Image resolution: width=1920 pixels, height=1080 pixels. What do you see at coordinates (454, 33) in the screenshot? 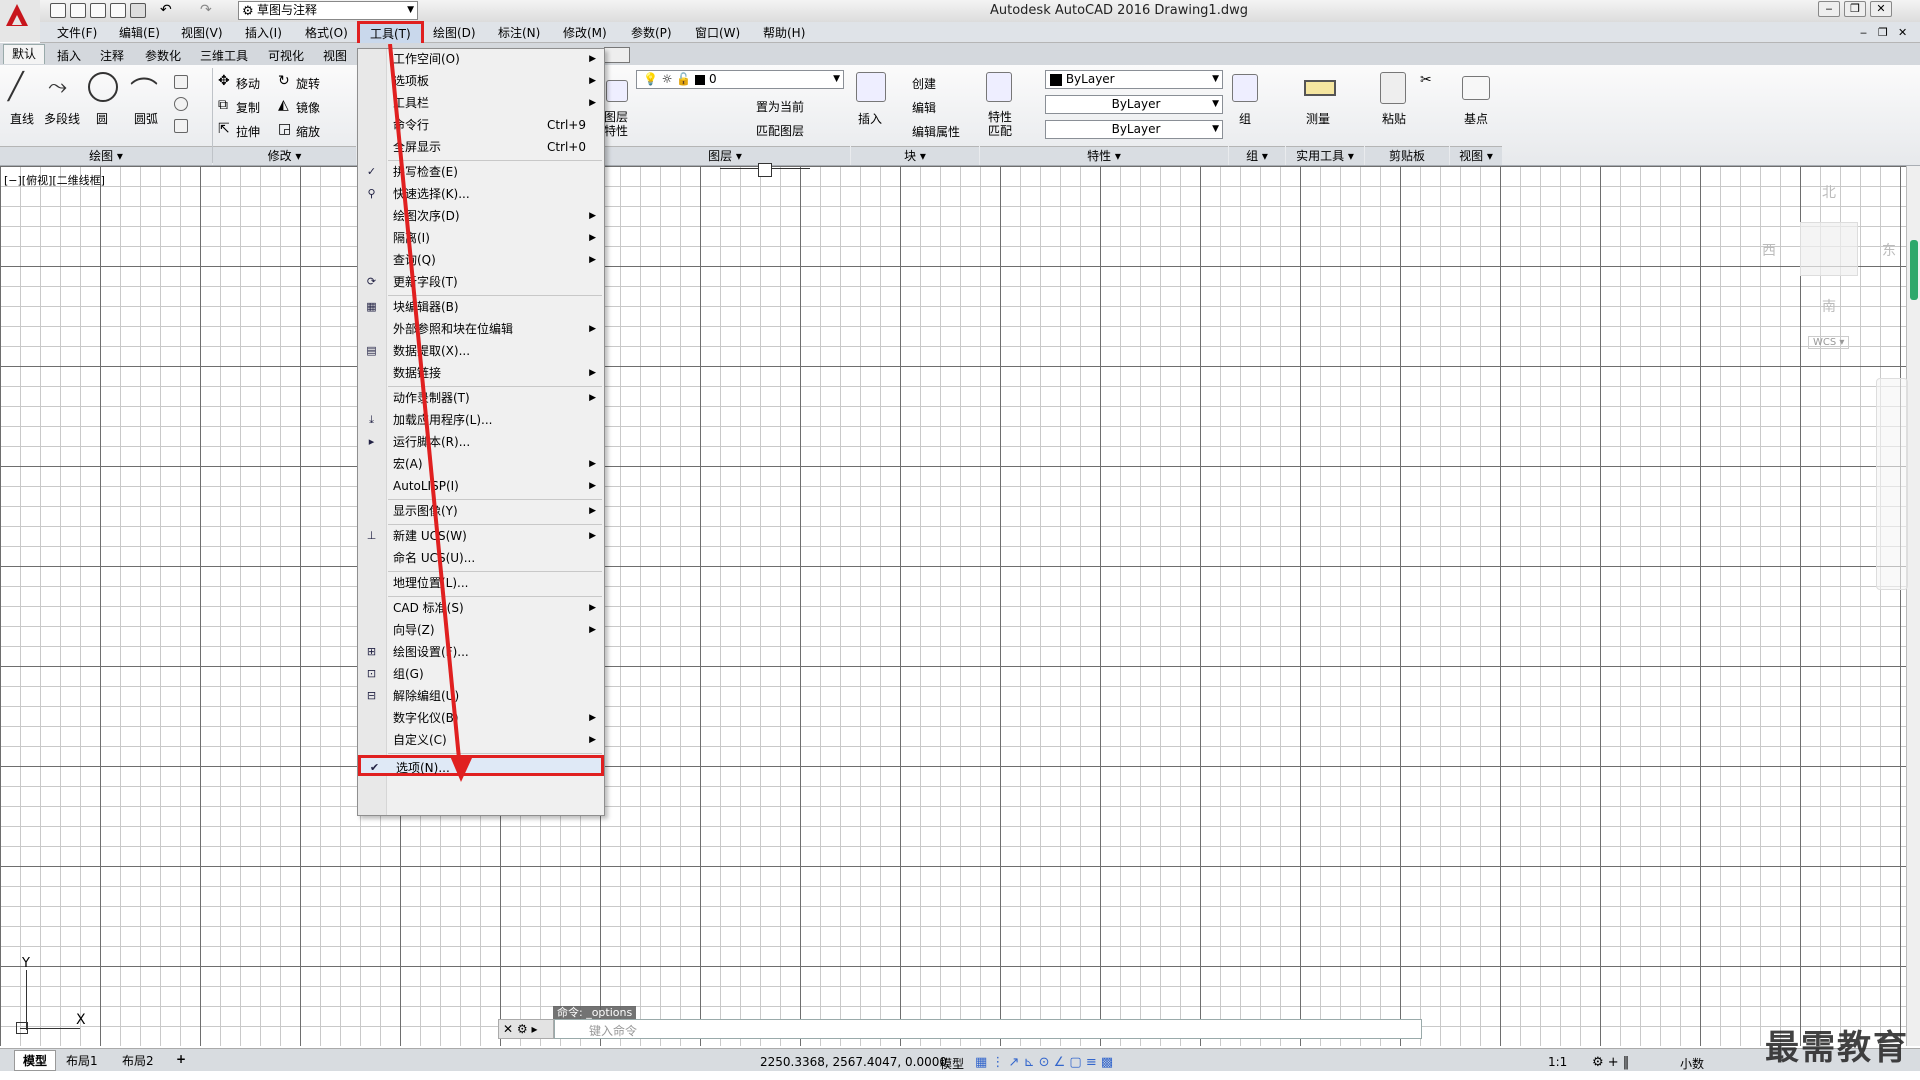
I see `menu-draw: 绘图(D)` at bounding box center [454, 33].